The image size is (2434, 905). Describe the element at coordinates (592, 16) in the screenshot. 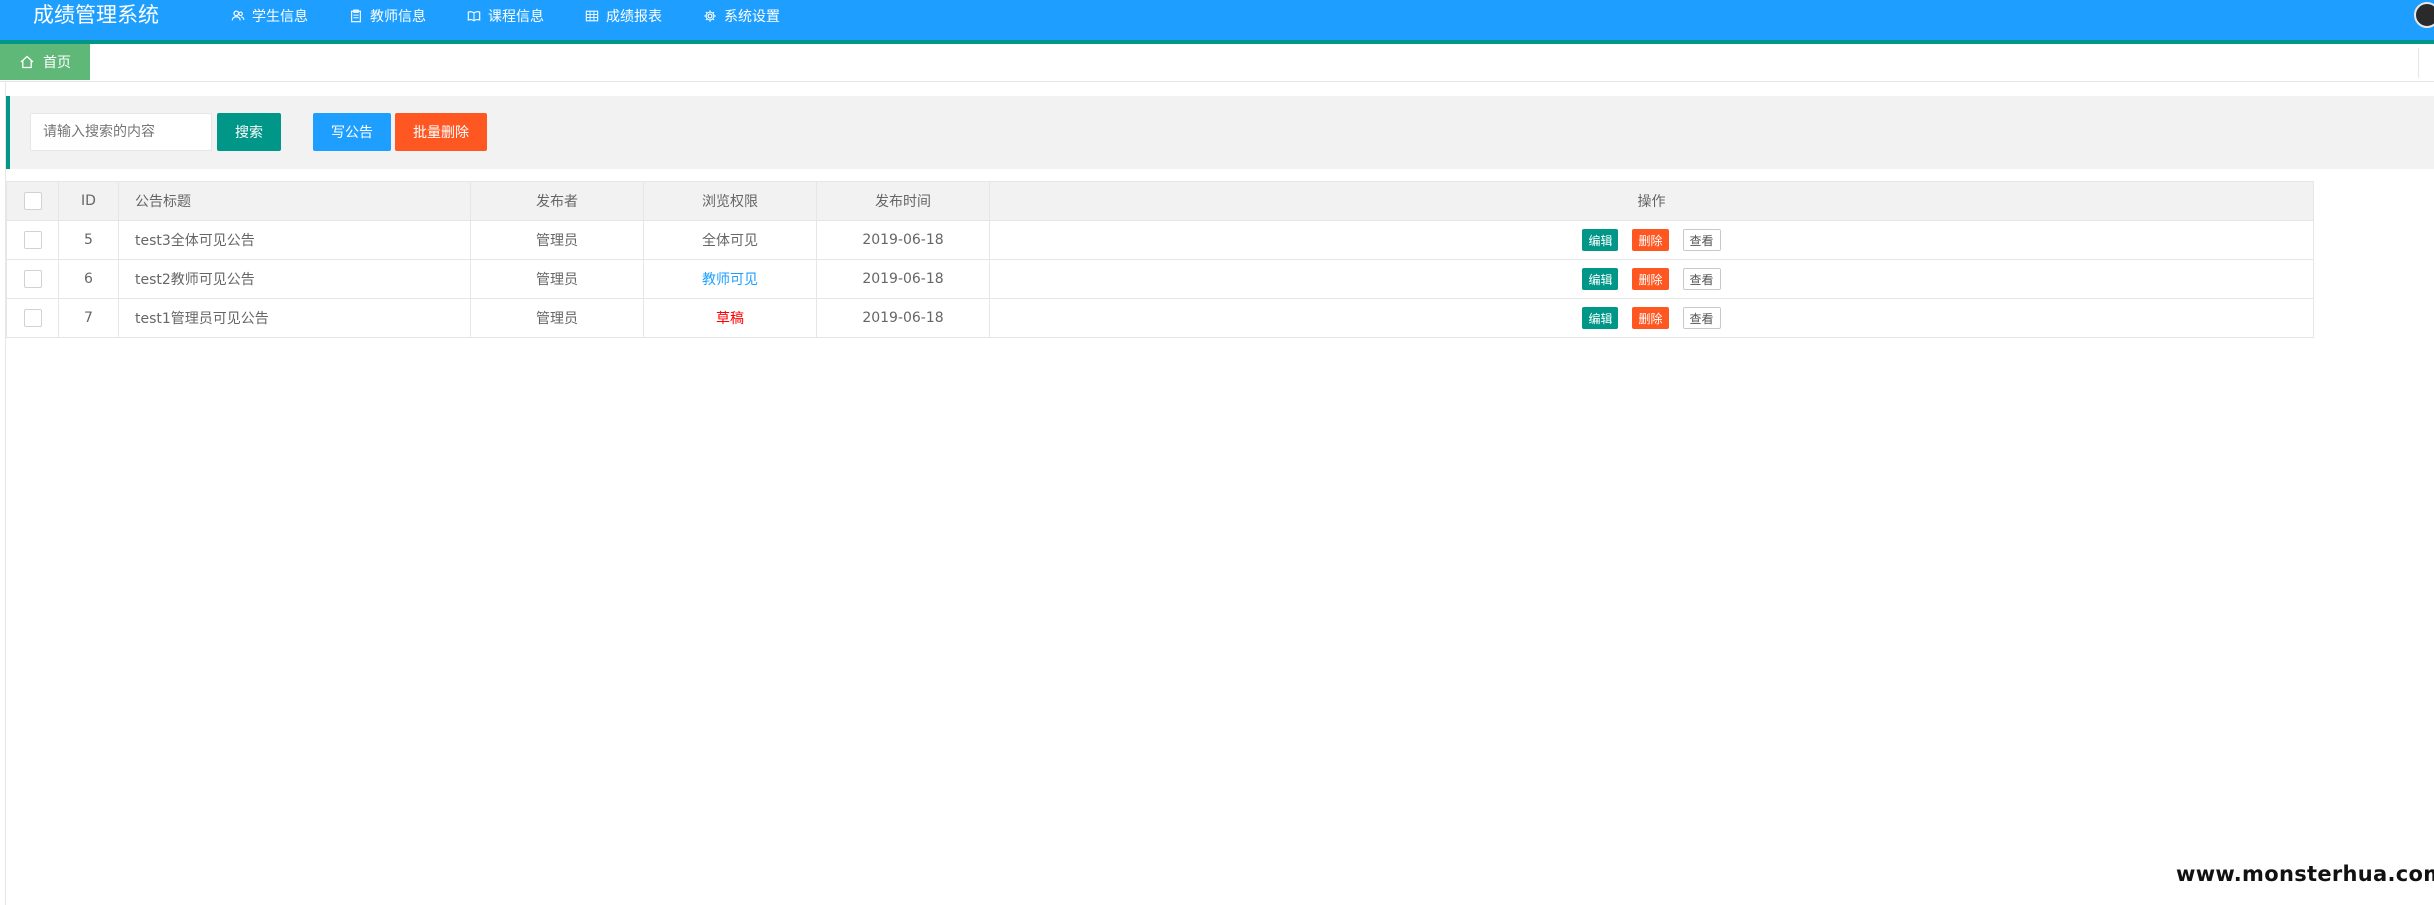

I see `table-icon` at that location.